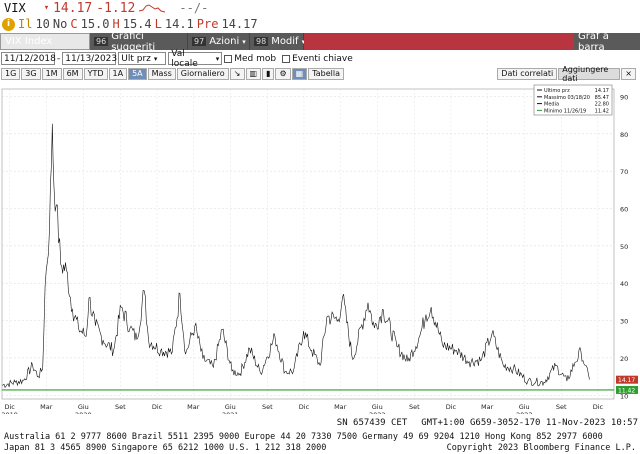 Image resolution: width=640 pixels, height=454 pixels. What do you see at coordinates (28, 58) in the screenshot?
I see `start-date-field: 11/12/2018` at bounding box center [28, 58].